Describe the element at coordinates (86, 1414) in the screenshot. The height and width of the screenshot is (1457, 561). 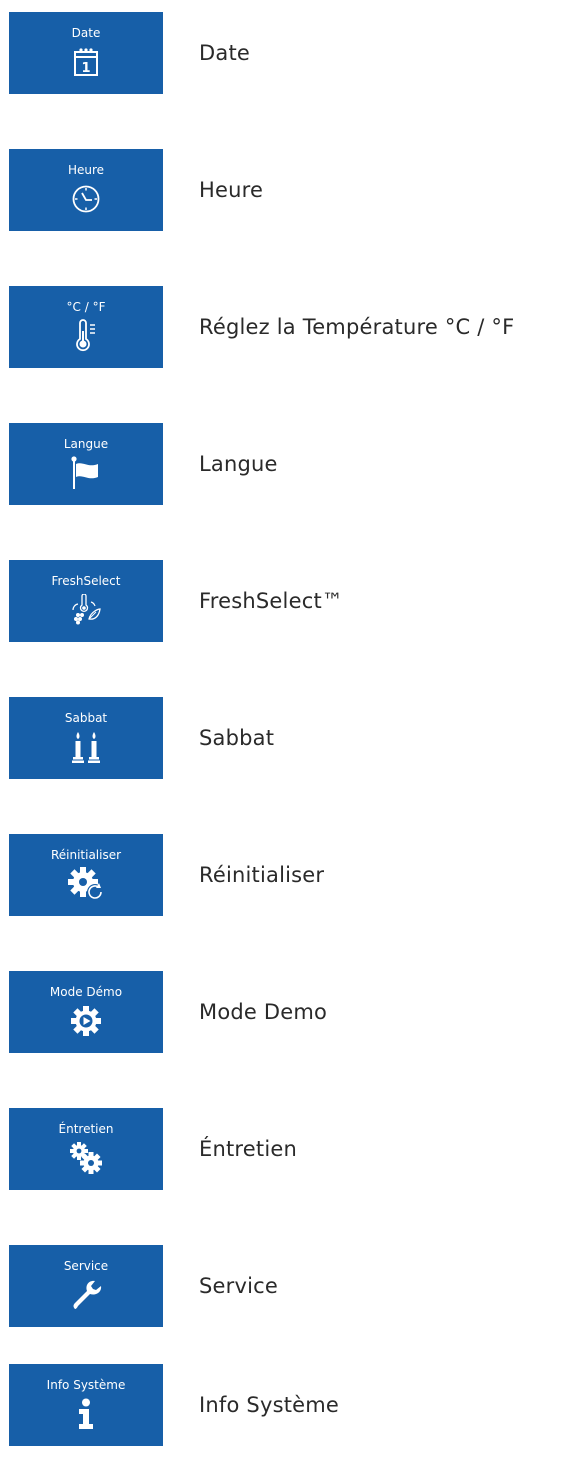
I see `info-icon` at that location.